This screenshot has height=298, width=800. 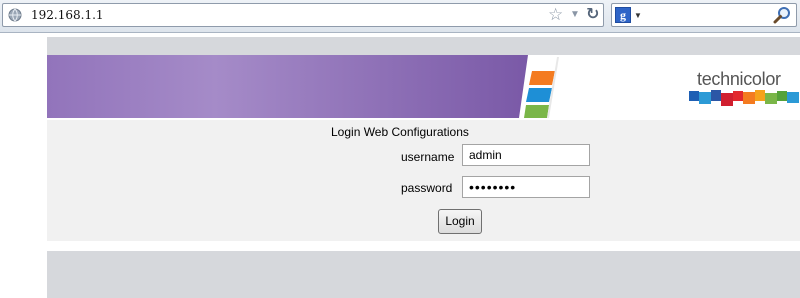 What do you see at coordinates (782, 15) in the screenshot?
I see `magnifier-icon` at bounding box center [782, 15].